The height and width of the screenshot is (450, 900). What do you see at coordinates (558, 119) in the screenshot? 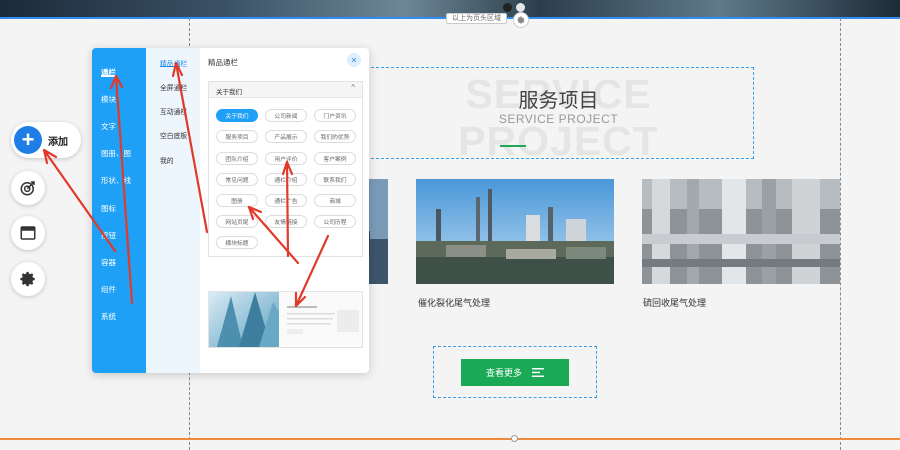
I see `section-subtitle: SERVICE PROJECT` at bounding box center [558, 119].